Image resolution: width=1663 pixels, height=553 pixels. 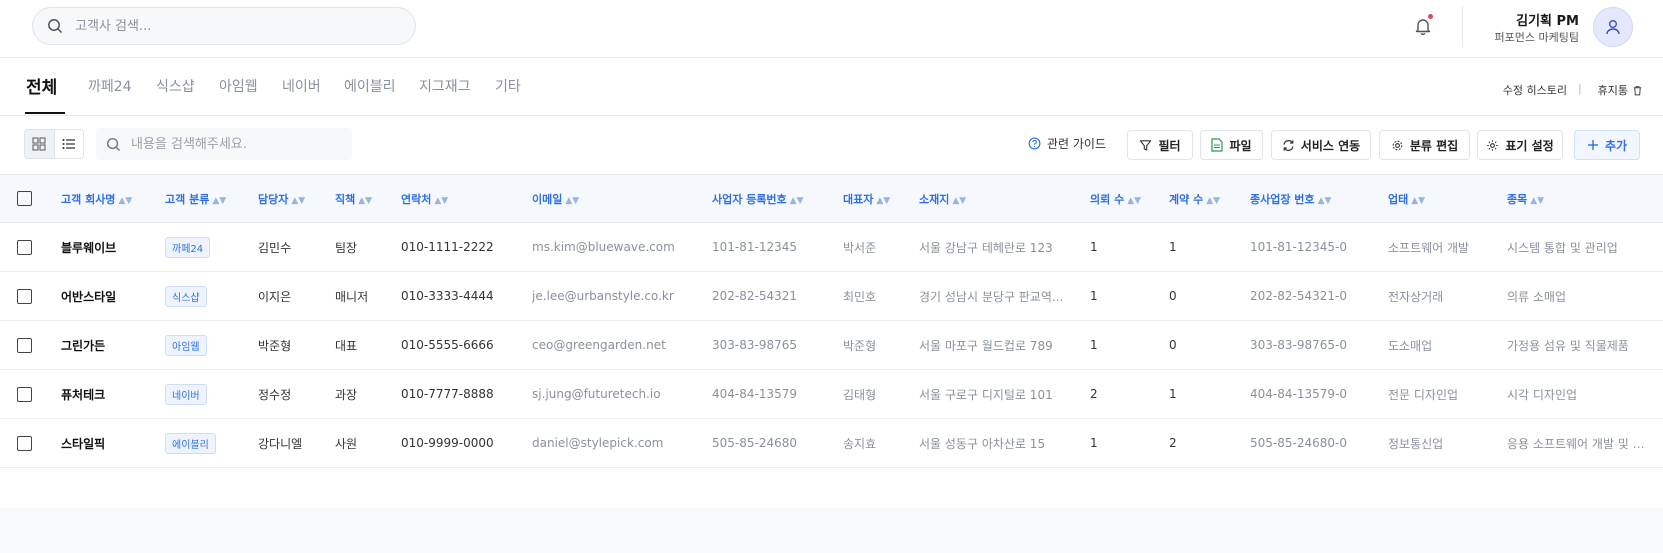 What do you see at coordinates (275, 394) in the screenshot?
I see `manager-cell: 정수정` at bounding box center [275, 394].